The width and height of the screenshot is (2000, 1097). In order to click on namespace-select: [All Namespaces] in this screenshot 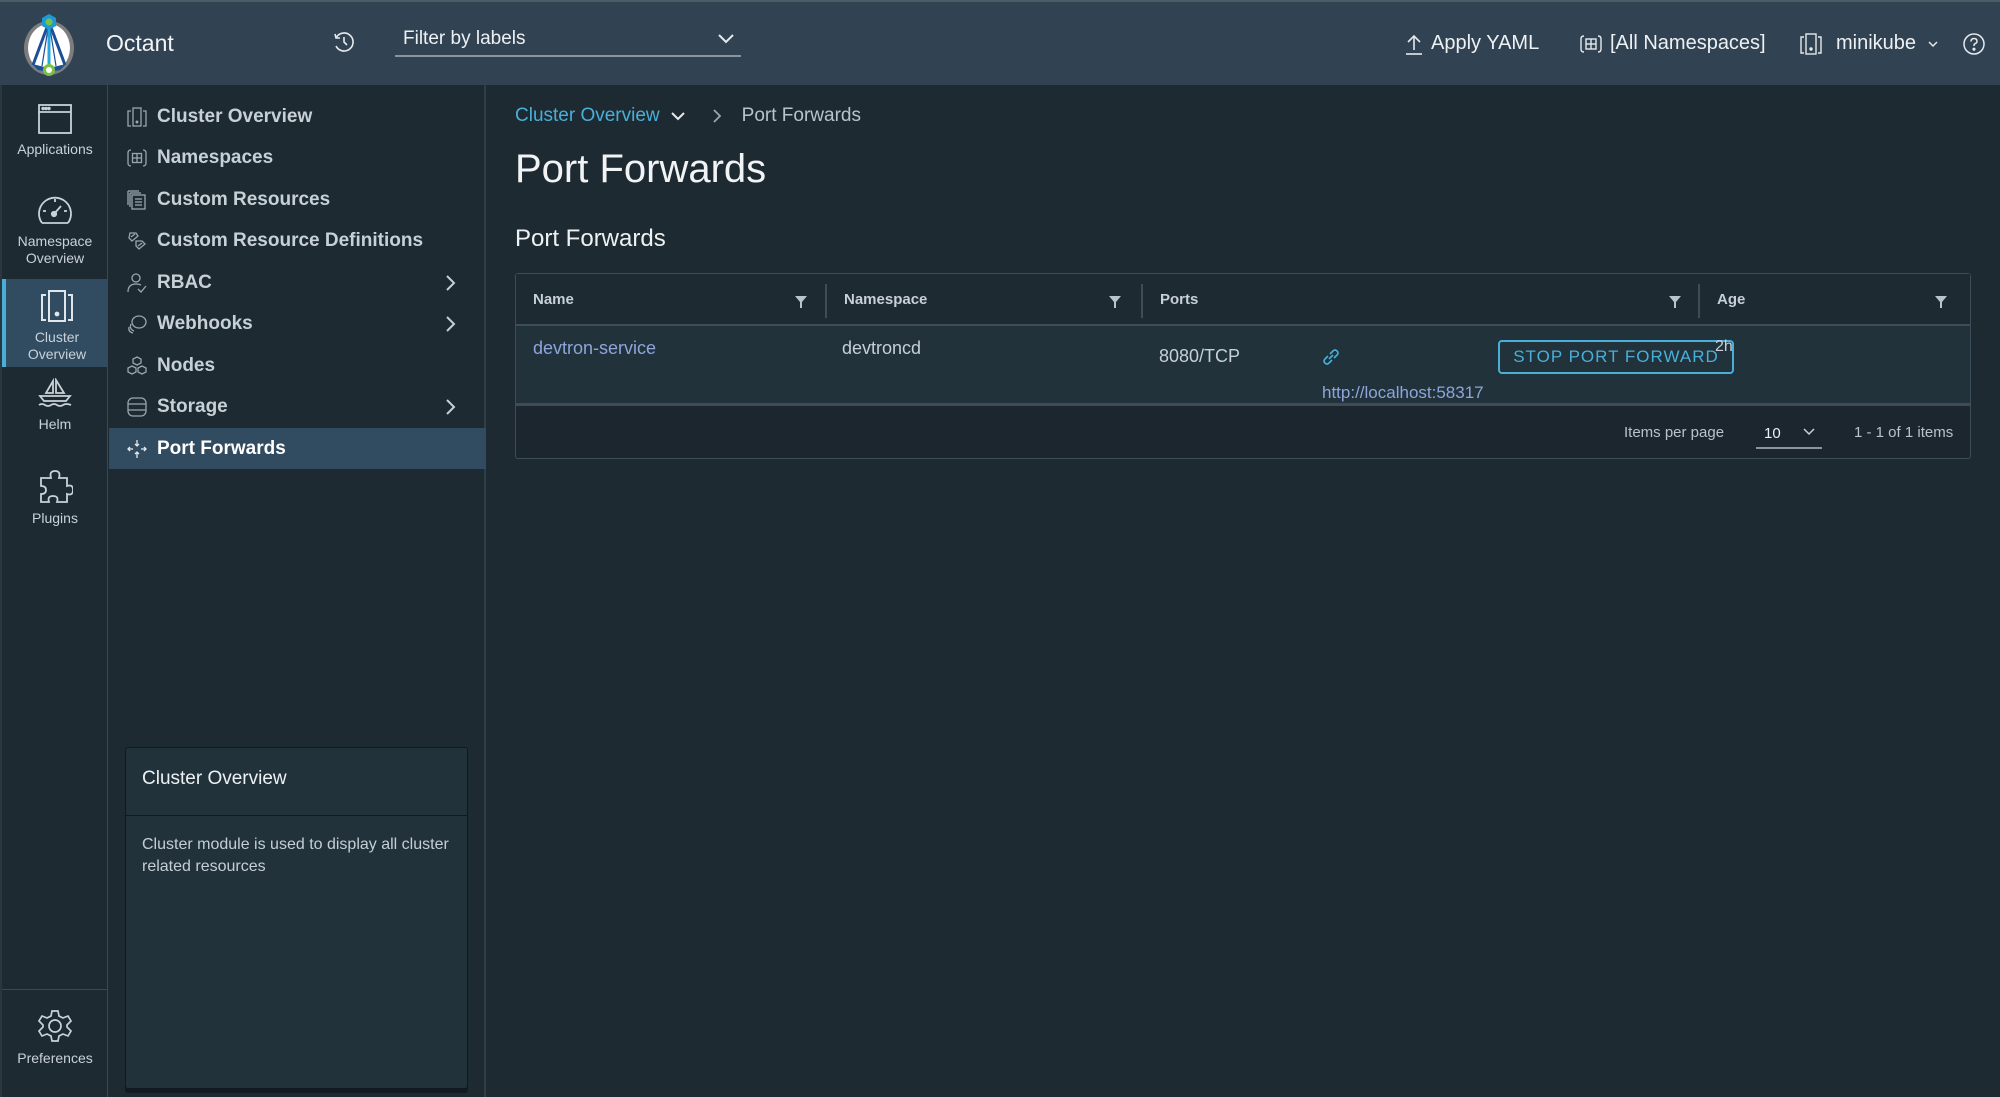, I will do `click(1673, 43)`.